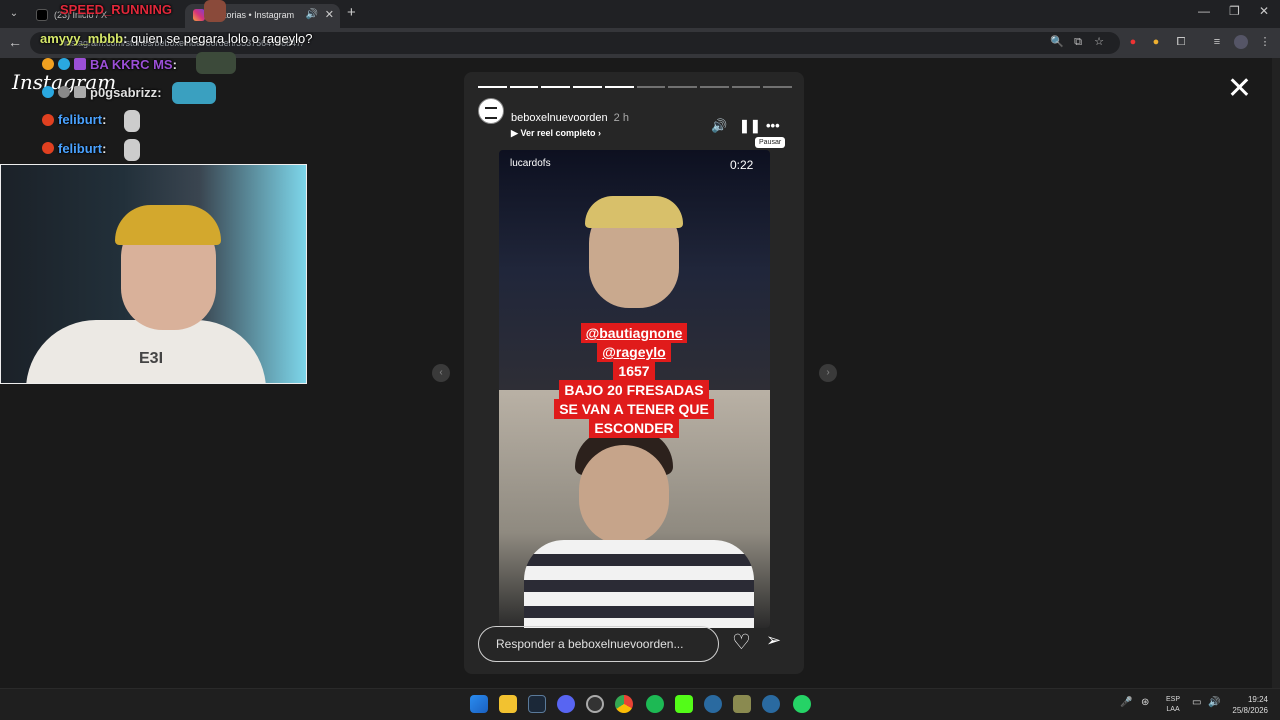 This screenshot has height=720, width=1280. I want to click on profile-avatar-icon, so click(1241, 42).